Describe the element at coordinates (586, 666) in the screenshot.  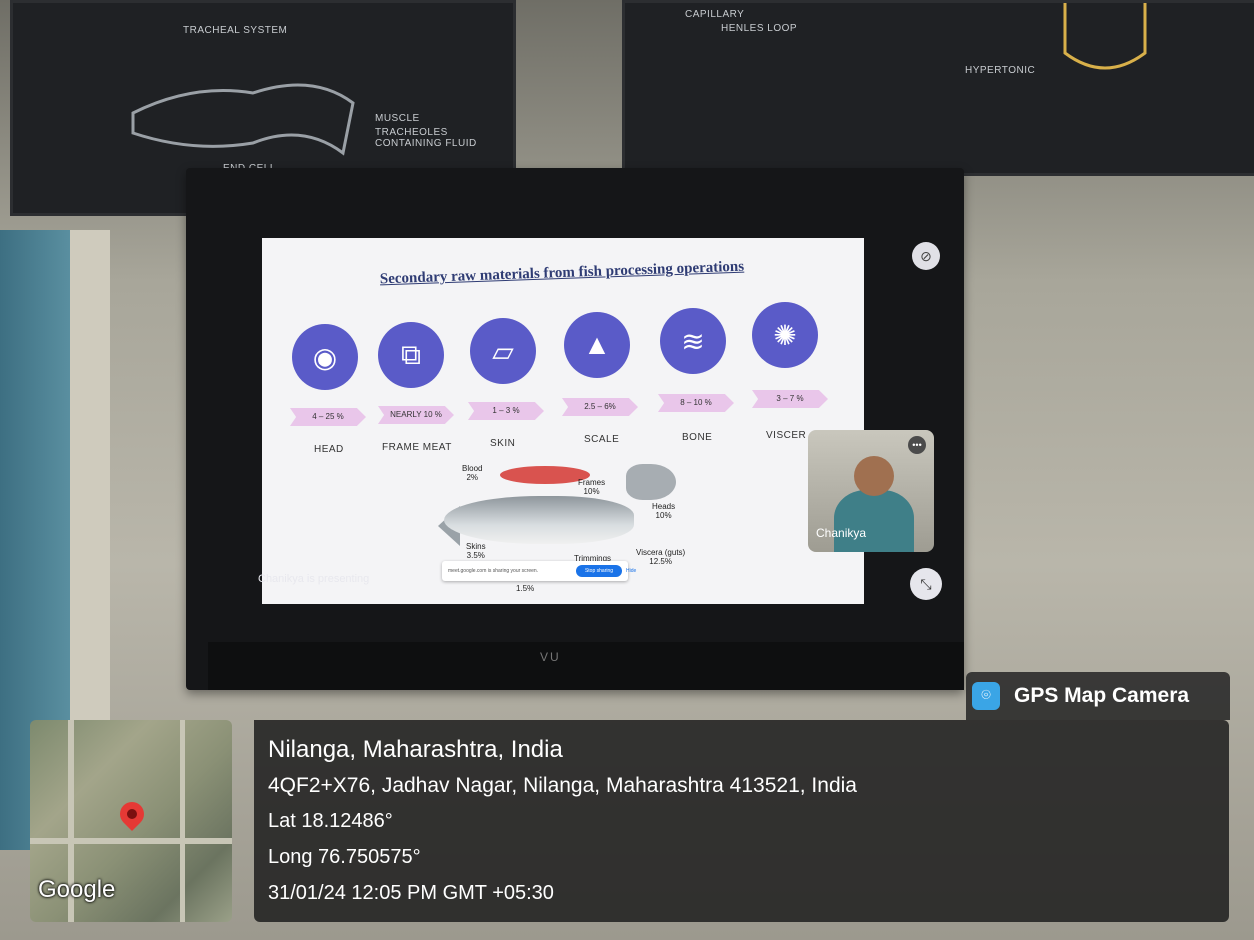
I see `tv-bezel` at that location.